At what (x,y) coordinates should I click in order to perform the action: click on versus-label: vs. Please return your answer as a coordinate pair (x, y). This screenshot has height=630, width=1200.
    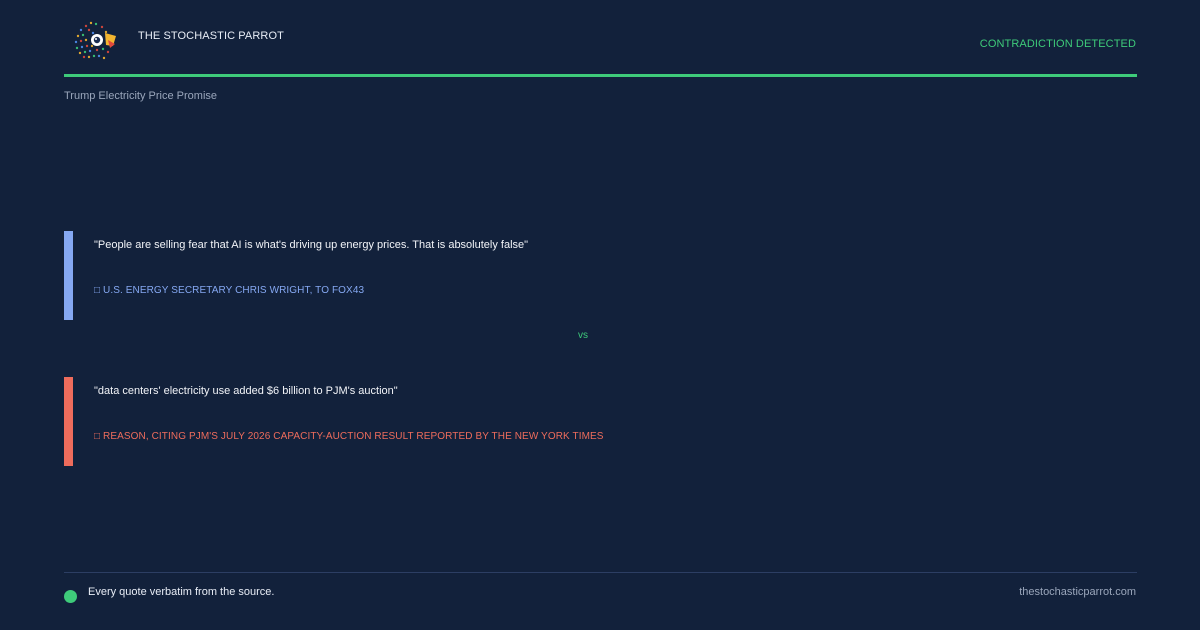
    Looking at the image, I should click on (583, 335).